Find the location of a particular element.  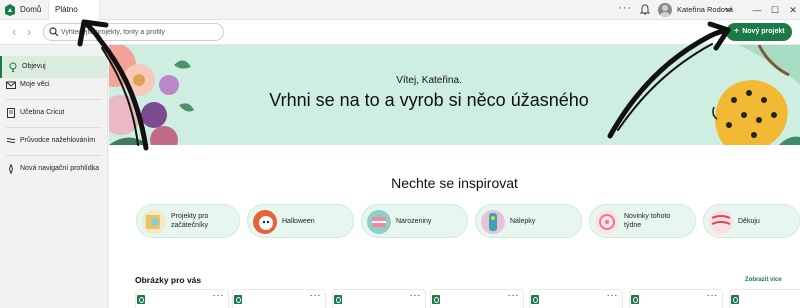

new-this-week-thumbnail is located at coordinates (607, 222).